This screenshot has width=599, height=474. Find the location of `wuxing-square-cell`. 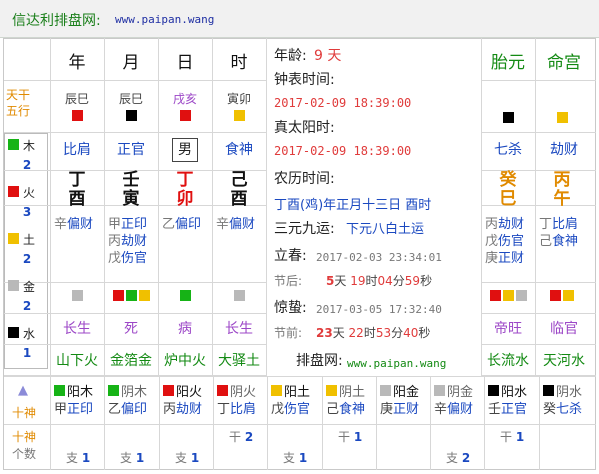

wuxing-square-cell is located at coordinates (508, 119).